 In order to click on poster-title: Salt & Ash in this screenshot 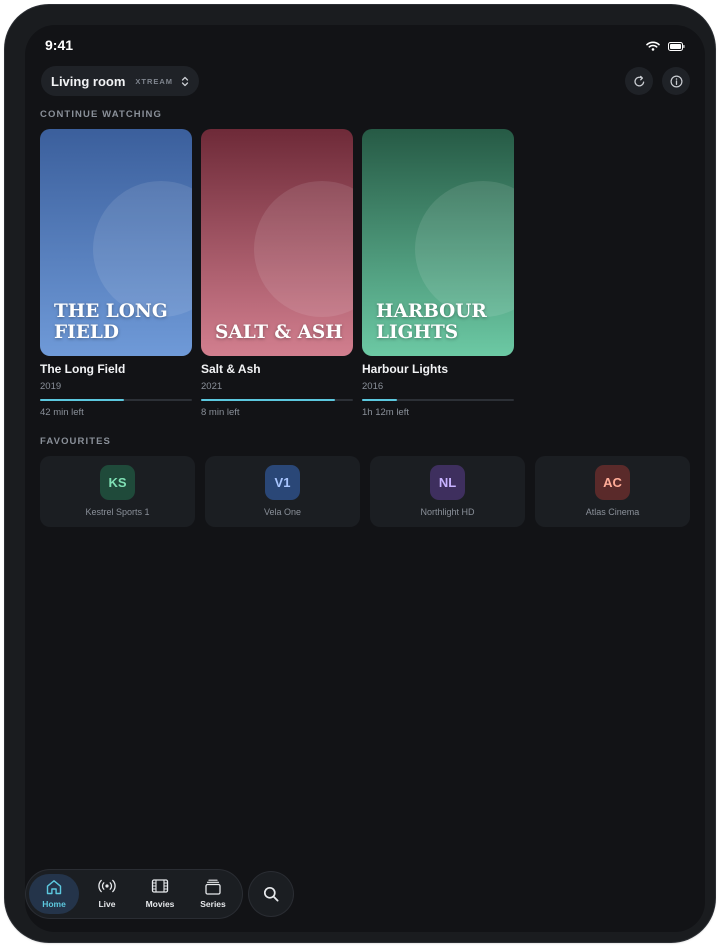, I will do `click(279, 332)`.